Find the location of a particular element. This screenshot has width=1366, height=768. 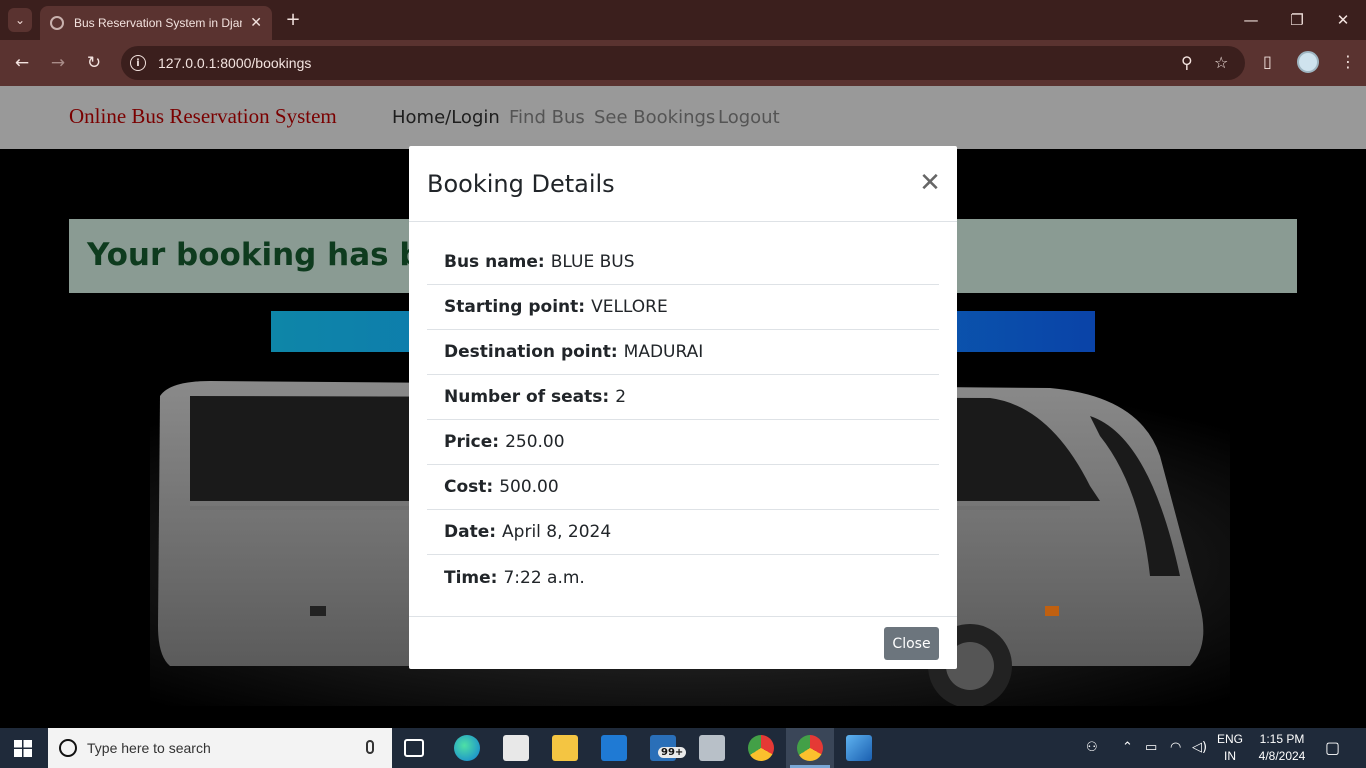

address-bar: i 127.0.0.1:8000/bookings ⚲ ☆ is located at coordinates (683, 63).